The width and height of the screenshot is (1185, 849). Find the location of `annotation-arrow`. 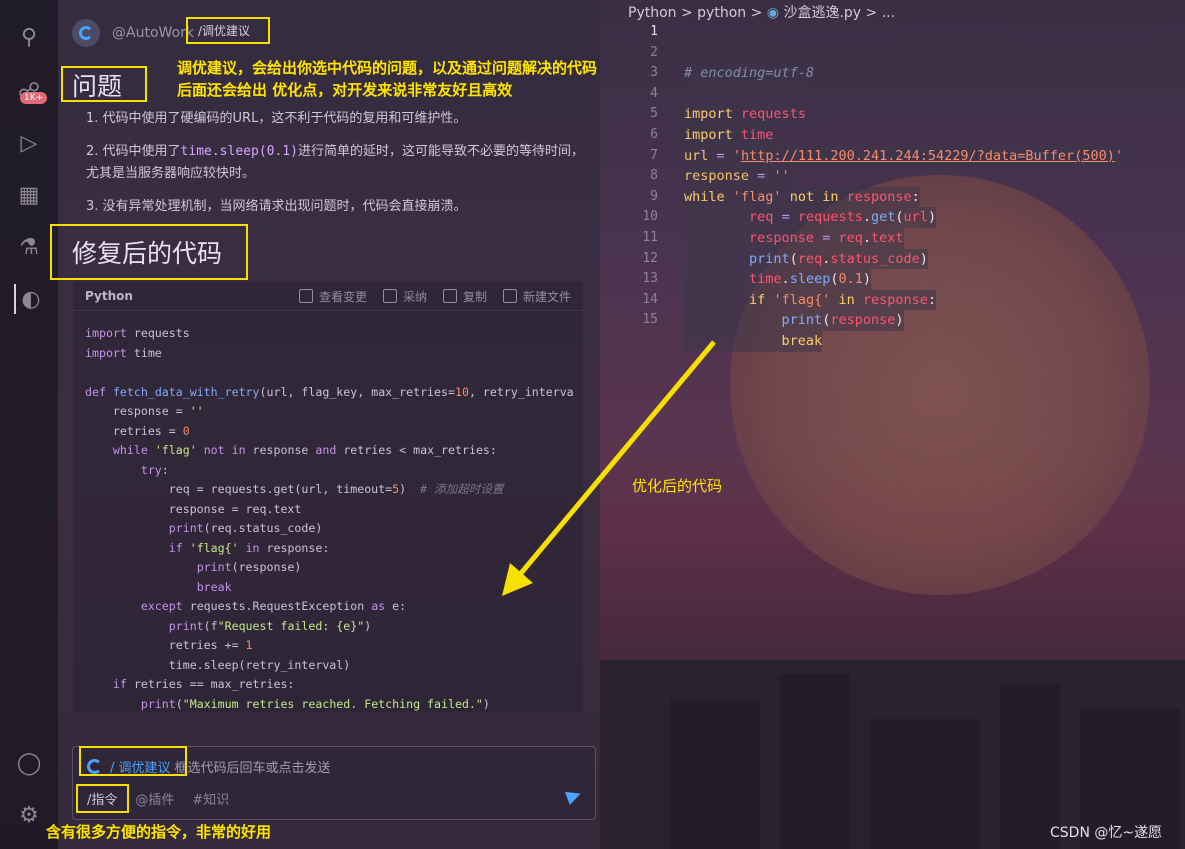

annotation-arrow is located at coordinates (609, 468).